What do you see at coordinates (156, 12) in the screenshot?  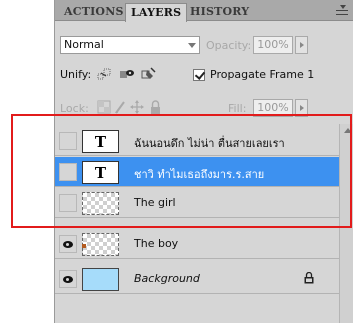 I see `tab-layers: LAYERS` at bounding box center [156, 12].